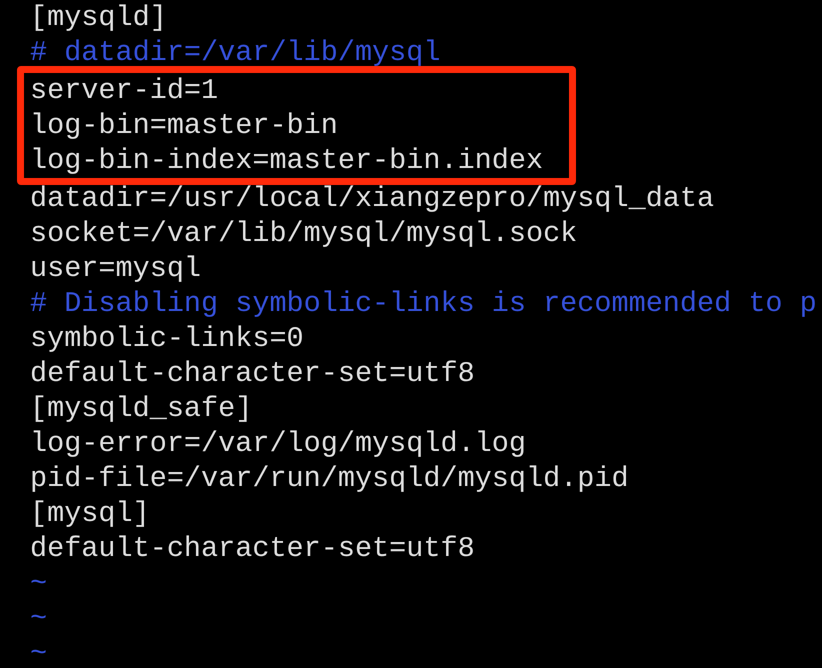 The width and height of the screenshot is (822, 668). I want to click on config-line: datadir=/usr/local/xiangzepro/mysql_data, so click(372, 198).